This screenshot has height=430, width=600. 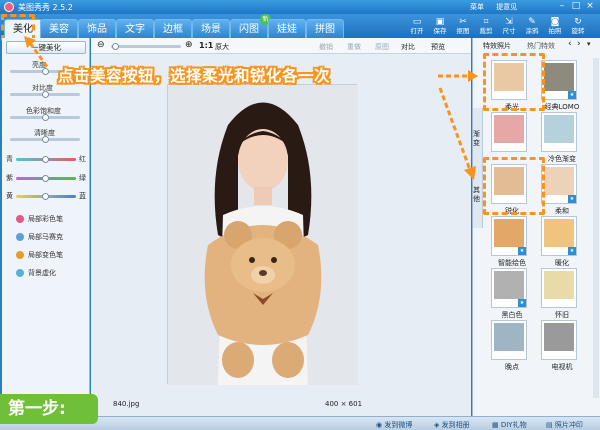 What do you see at coordinates (455, 129) in the screenshot?
I see `arrow-to-sharpen` at bounding box center [455, 129].